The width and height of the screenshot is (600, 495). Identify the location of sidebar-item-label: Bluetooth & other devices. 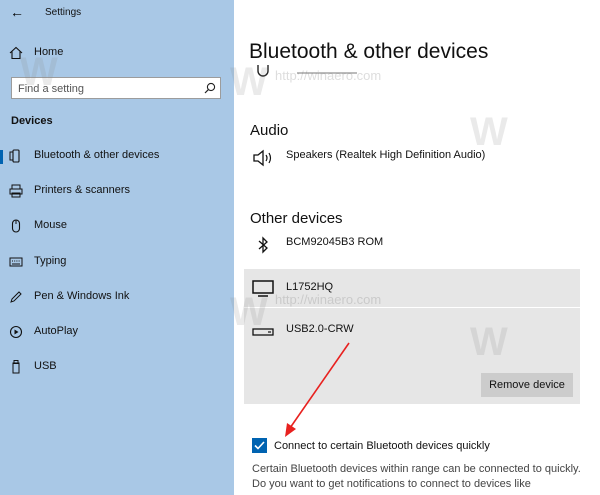
(97, 155).